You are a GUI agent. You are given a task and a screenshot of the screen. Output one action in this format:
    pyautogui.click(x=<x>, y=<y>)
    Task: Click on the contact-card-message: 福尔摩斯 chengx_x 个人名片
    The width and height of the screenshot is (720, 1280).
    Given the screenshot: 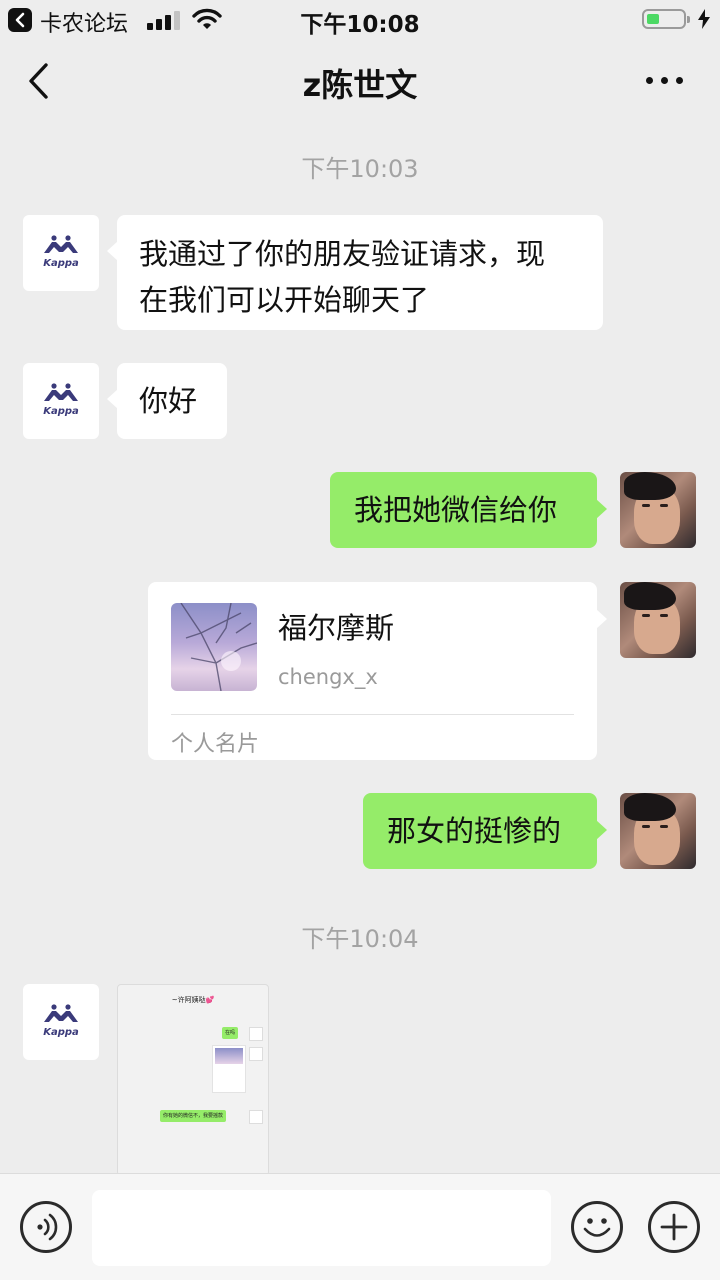 What is the action you would take?
    pyautogui.click(x=377, y=671)
    